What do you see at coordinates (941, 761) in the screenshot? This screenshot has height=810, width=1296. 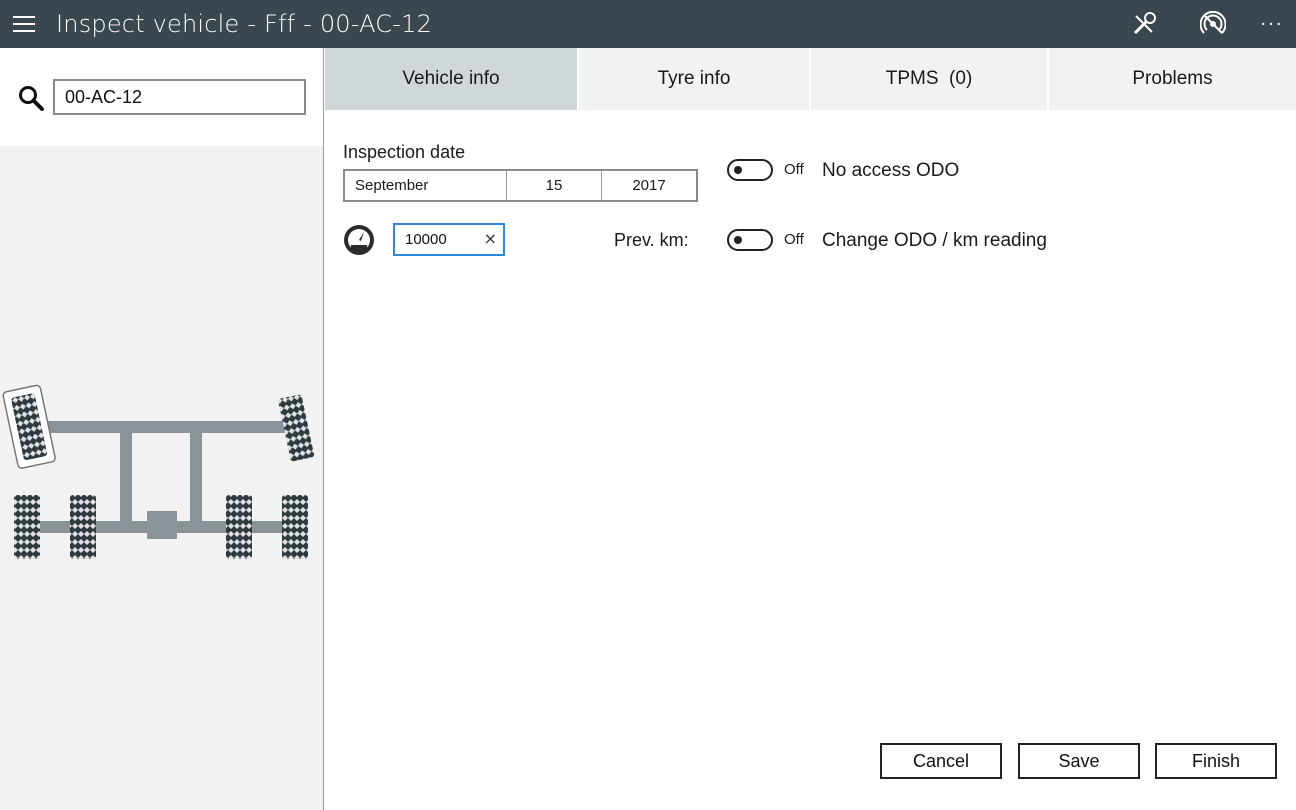 I see `cancel-button: Cancel` at bounding box center [941, 761].